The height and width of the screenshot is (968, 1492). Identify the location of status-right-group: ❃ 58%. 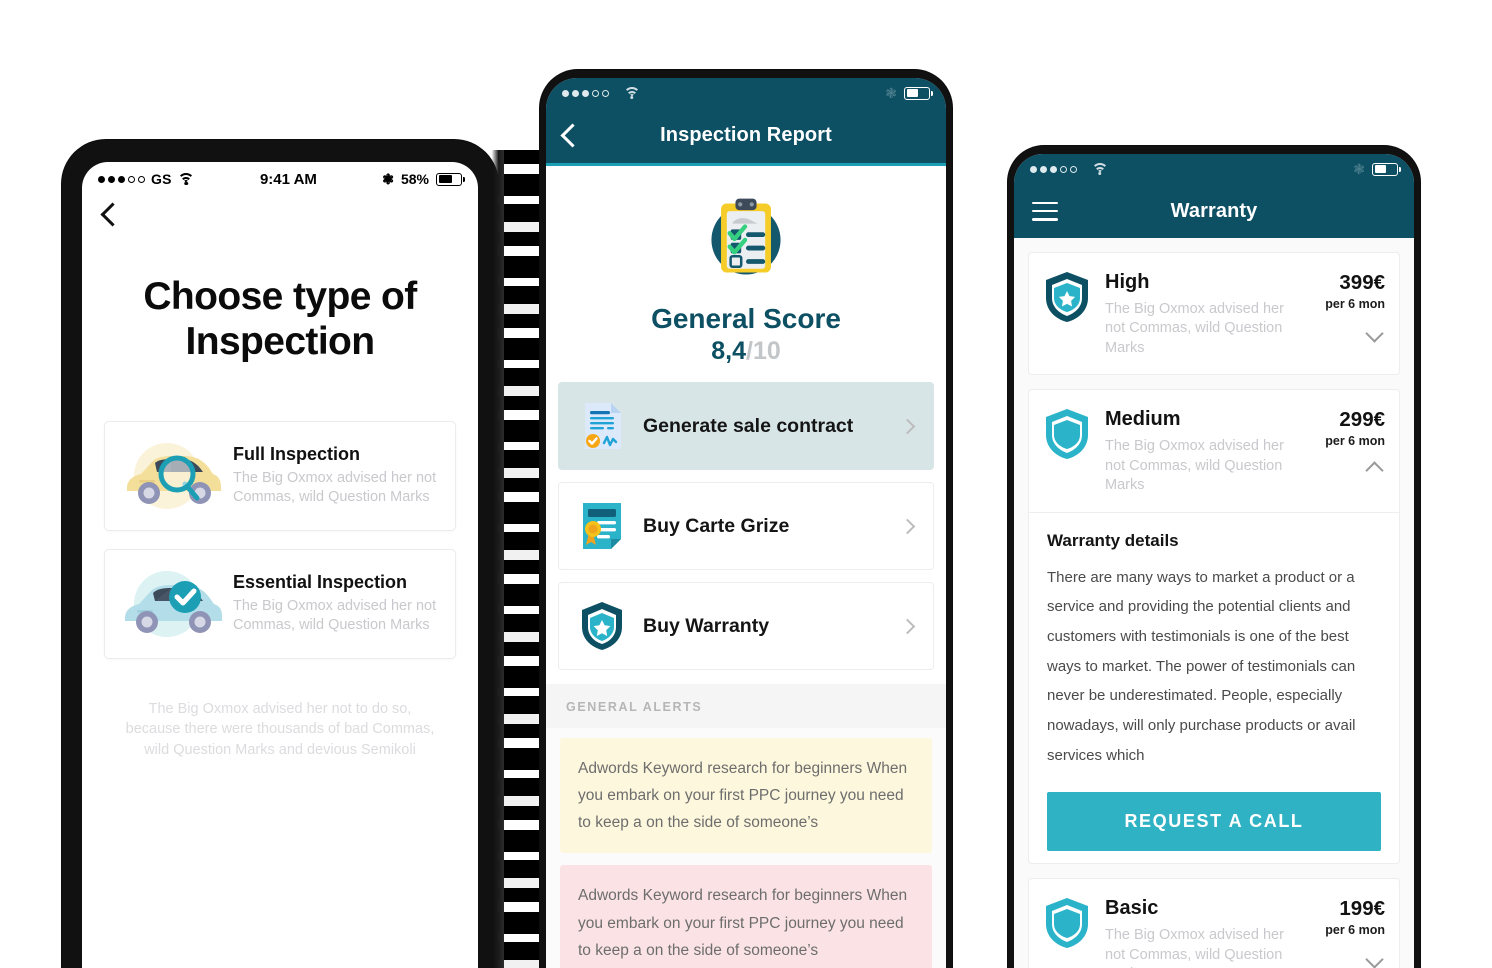
(423, 179).